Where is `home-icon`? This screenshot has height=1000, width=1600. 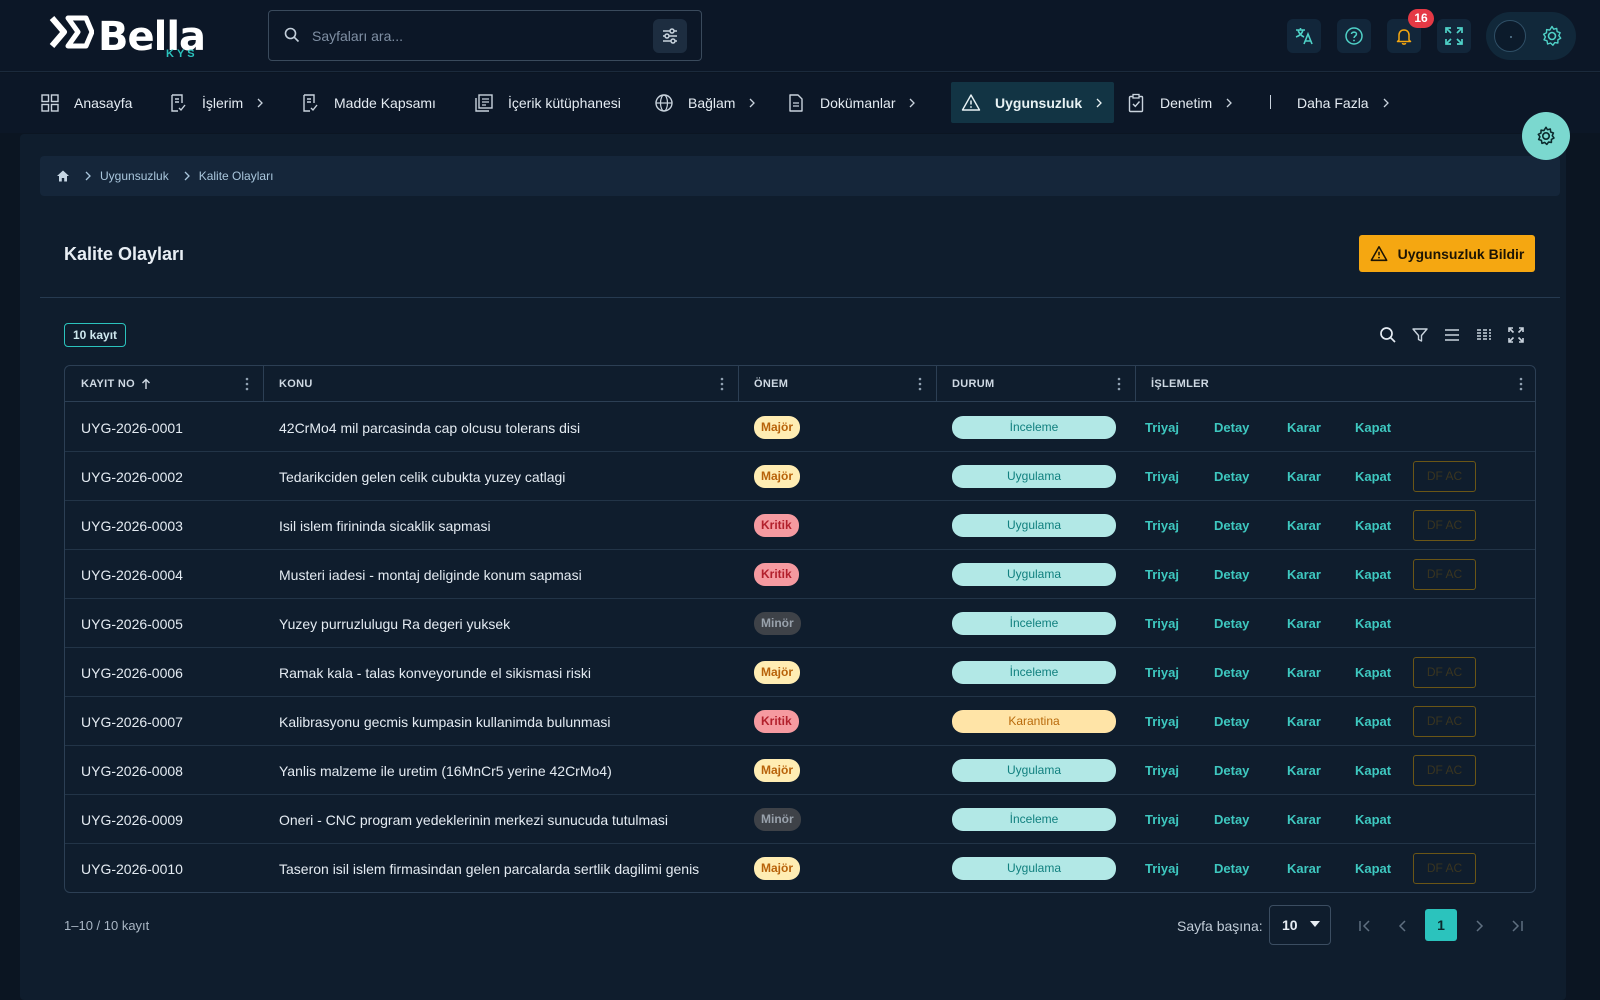 home-icon is located at coordinates (63, 176).